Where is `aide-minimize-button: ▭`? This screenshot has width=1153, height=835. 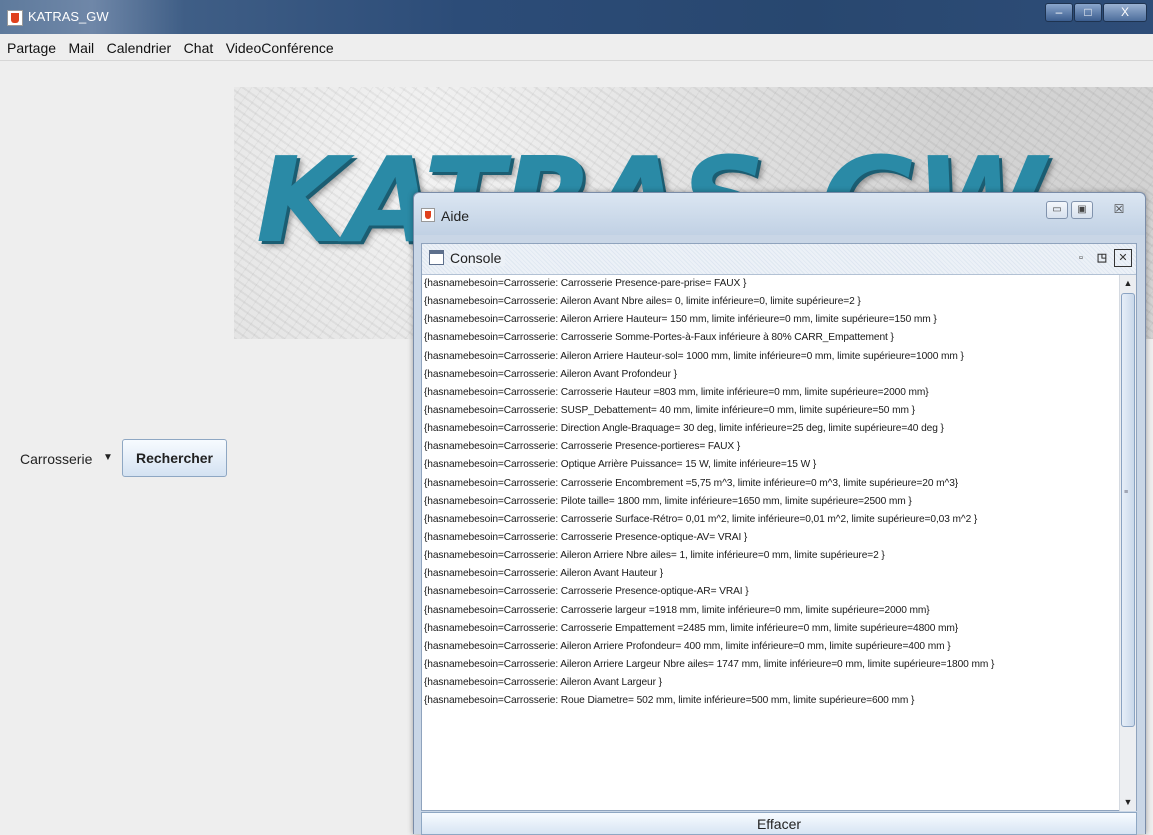
aide-minimize-button: ▭ is located at coordinates (1057, 210).